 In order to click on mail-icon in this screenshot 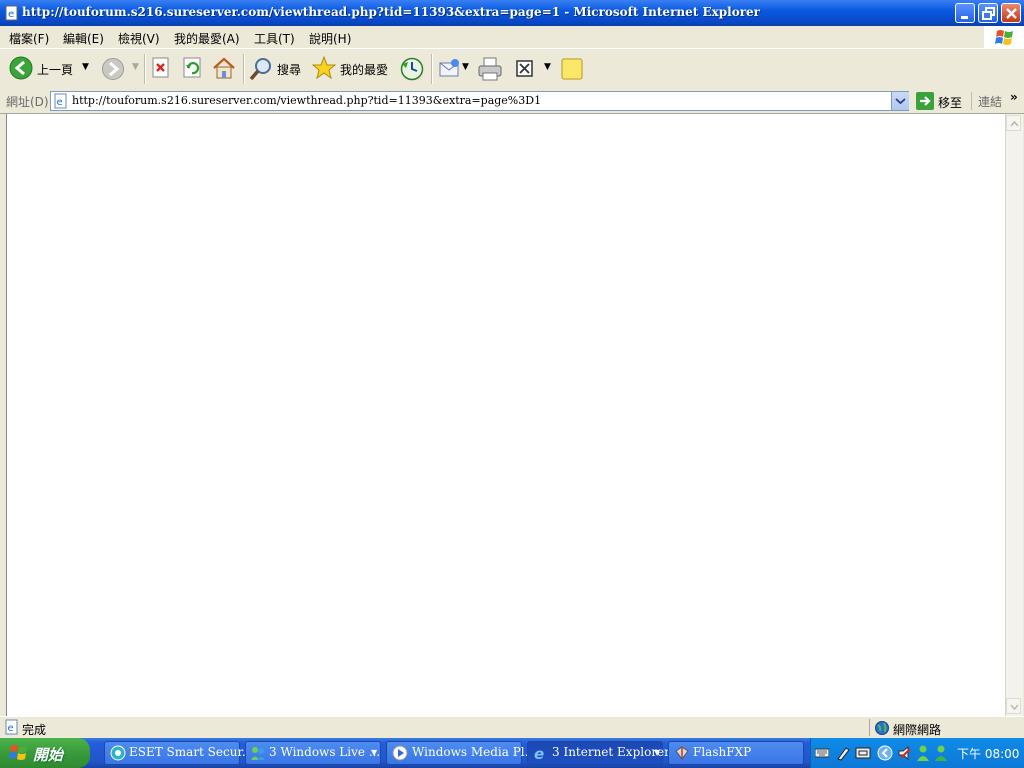, I will do `click(451, 69)`.